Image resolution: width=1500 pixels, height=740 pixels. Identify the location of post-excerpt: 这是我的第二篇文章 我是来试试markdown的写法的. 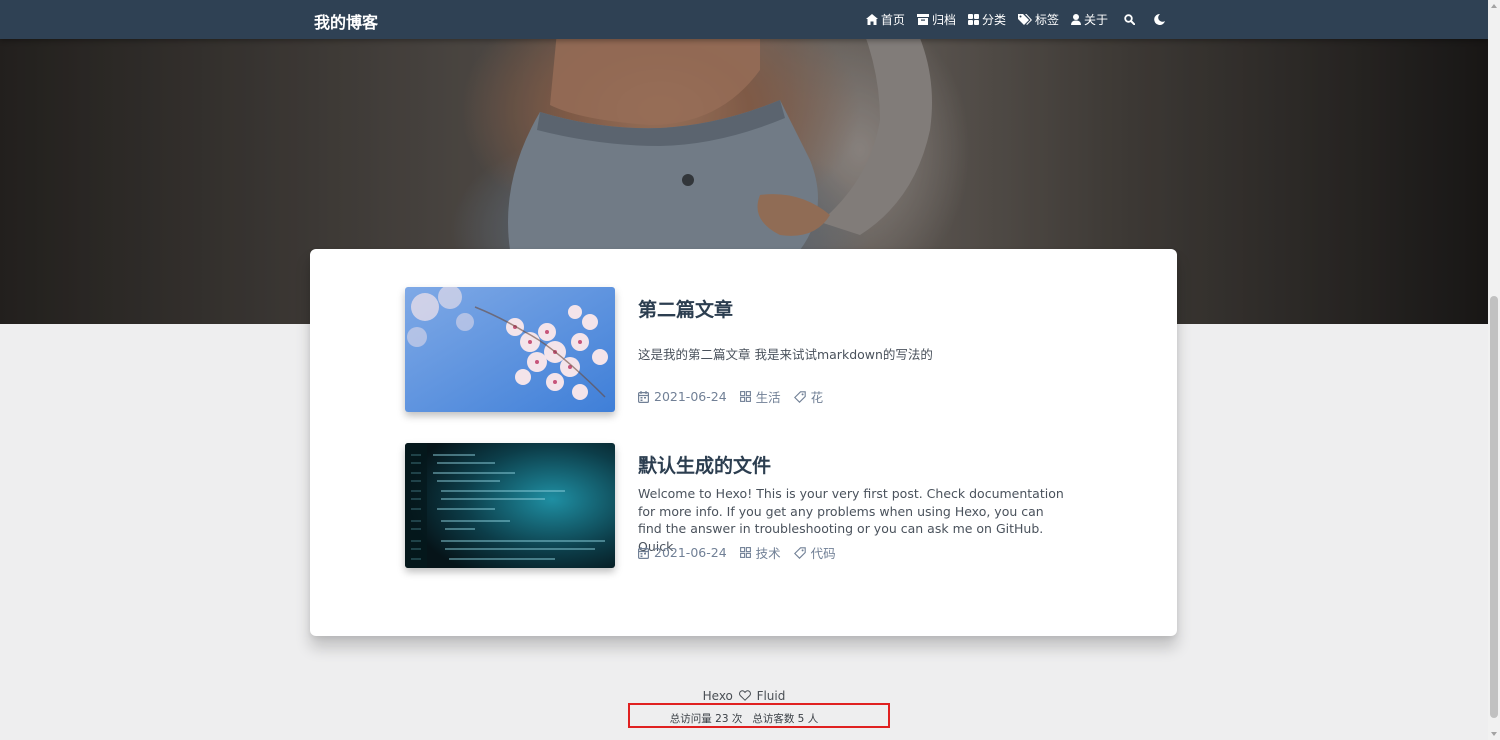
(785, 354).